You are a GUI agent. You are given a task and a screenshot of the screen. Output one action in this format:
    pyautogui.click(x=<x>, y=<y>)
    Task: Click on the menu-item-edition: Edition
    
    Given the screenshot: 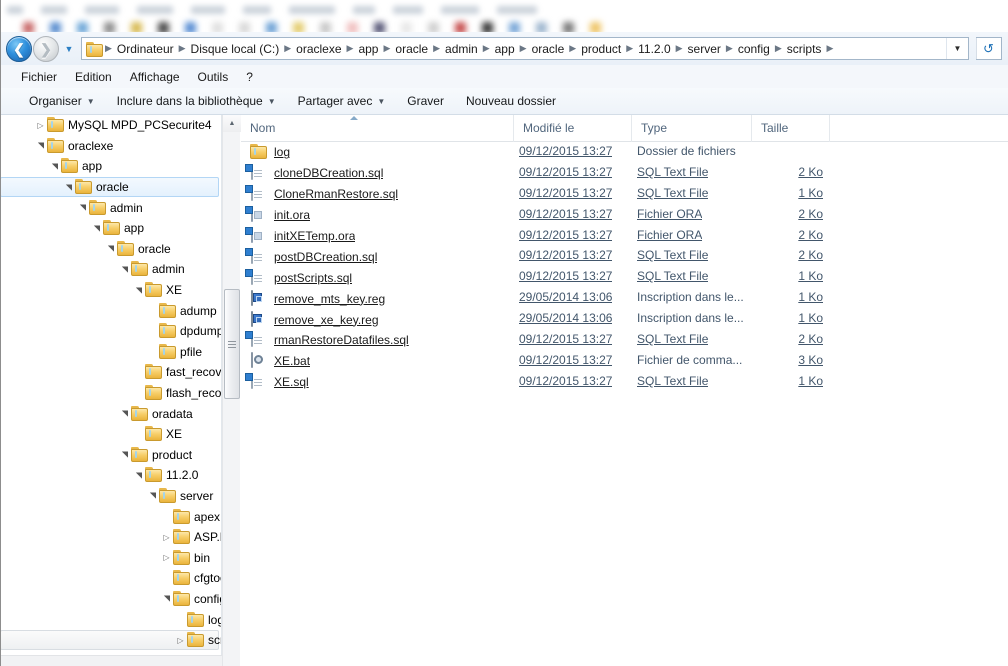 What is the action you would take?
    pyautogui.click(x=93, y=77)
    